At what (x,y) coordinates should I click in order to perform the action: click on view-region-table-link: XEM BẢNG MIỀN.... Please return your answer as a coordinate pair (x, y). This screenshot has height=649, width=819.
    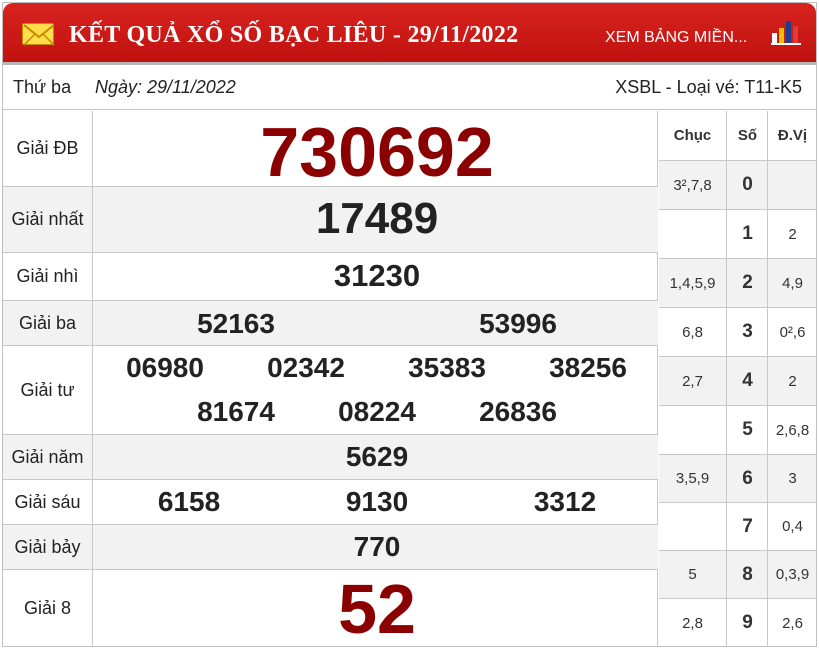
    Looking at the image, I should click on (676, 38).